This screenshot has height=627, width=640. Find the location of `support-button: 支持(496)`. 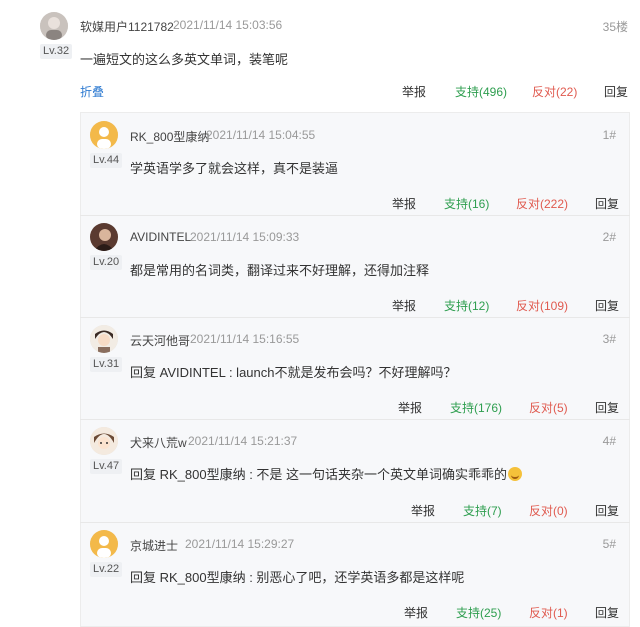

support-button: 支持(496) is located at coordinates (481, 91).